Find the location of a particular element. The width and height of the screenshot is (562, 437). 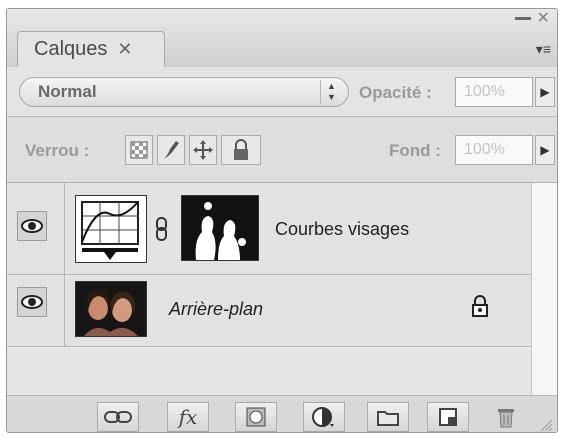

new-layer-icon is located at coordinates (448, 417).